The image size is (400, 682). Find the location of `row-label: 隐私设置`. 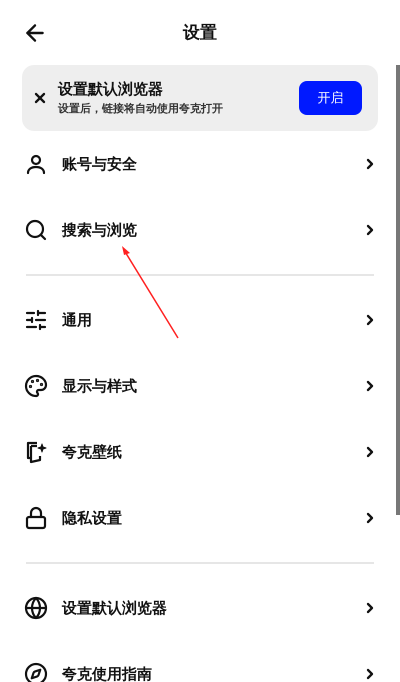

row-label: 隐私设置 is located at coordinates (92, 518).